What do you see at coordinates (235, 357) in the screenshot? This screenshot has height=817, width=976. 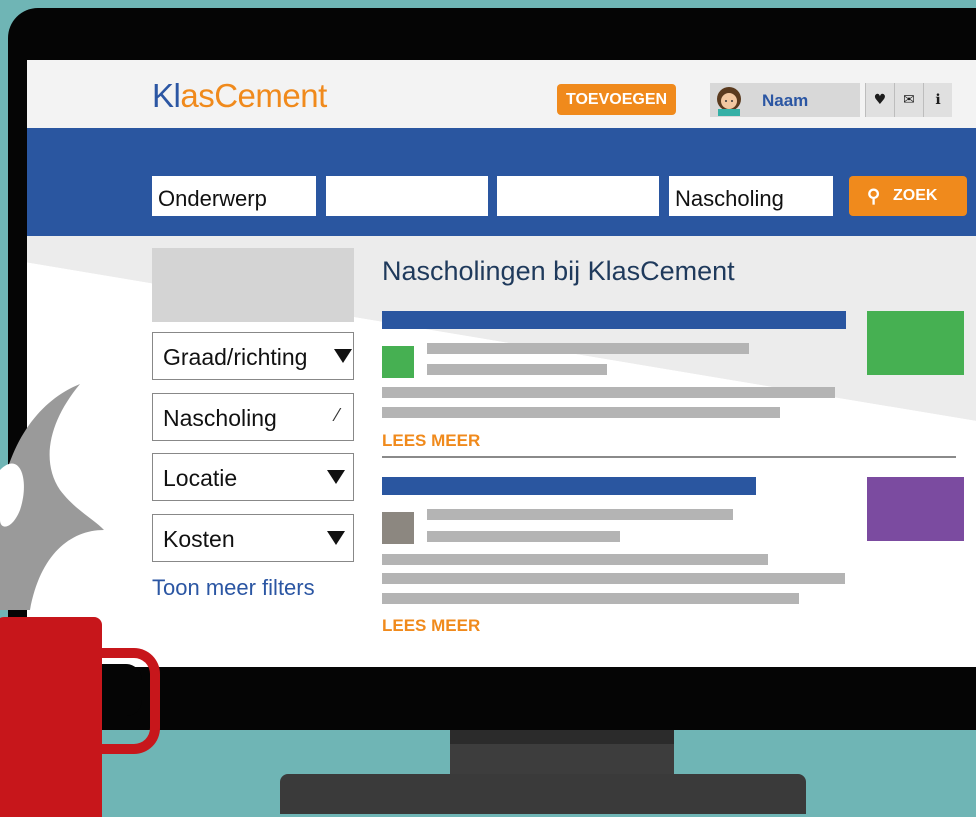 I see `filter-label: Graad/richting` at bounding box center [235, 357].